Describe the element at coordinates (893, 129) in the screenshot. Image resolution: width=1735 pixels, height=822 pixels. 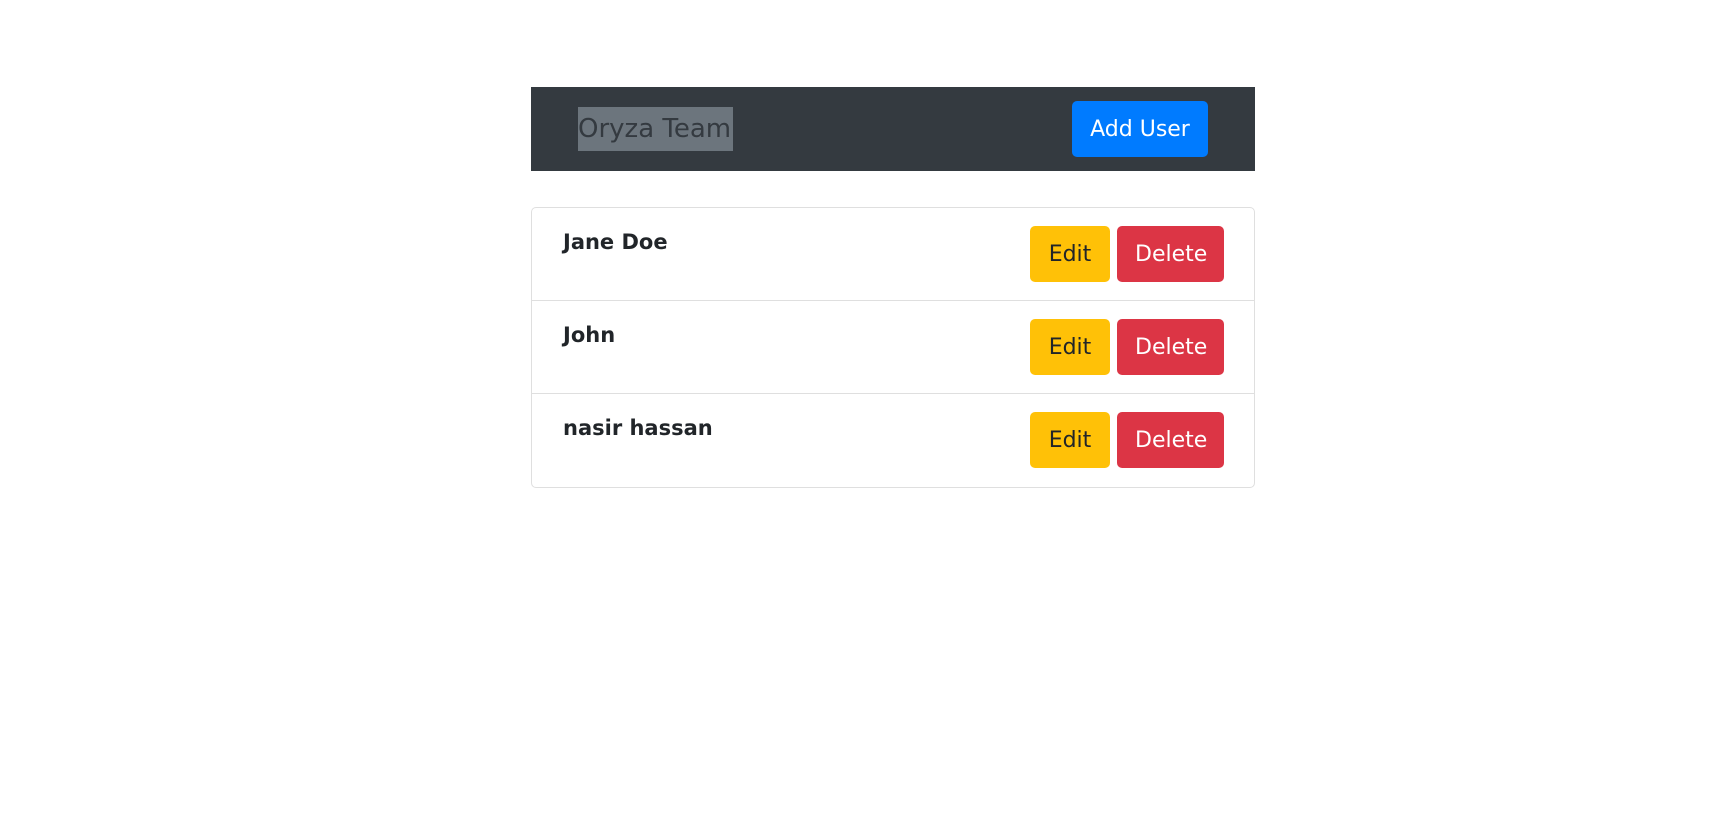
I see `navbar: Oryza Team Add User` at that location.